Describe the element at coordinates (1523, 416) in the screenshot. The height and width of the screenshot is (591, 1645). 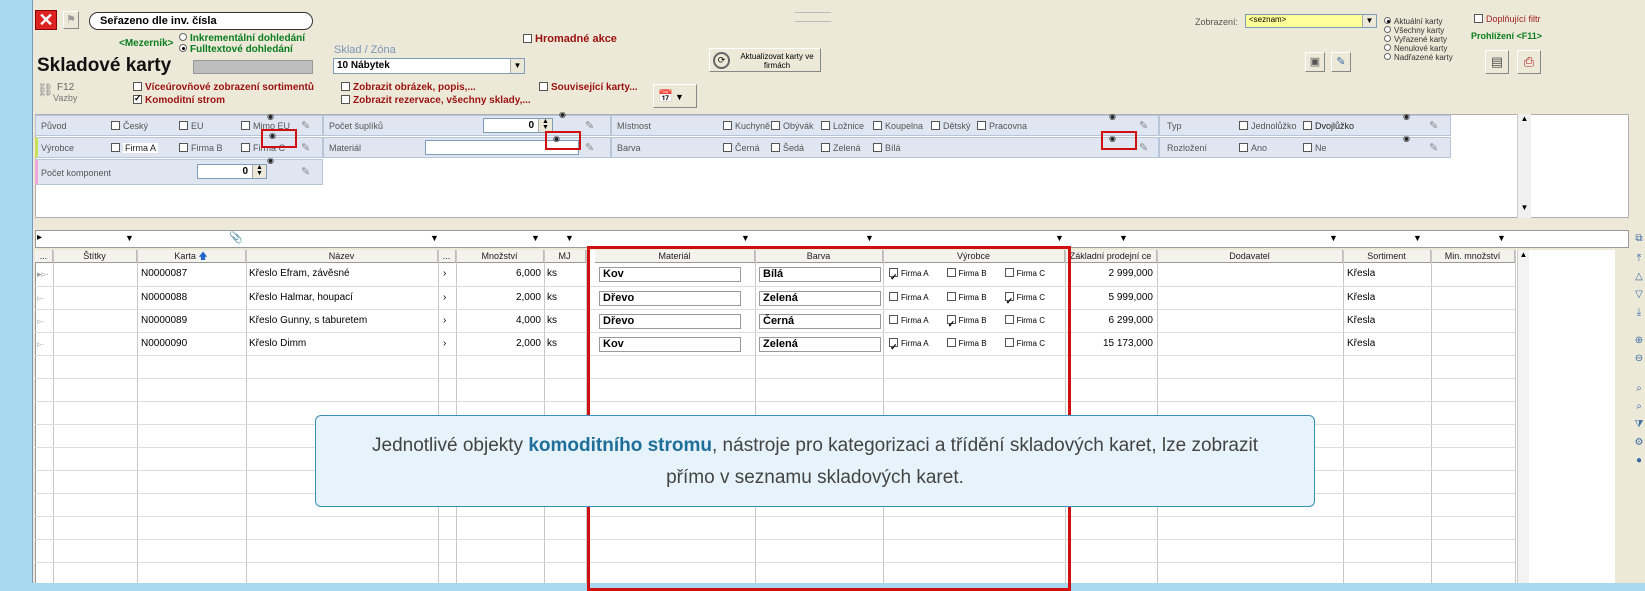
I see `grid-scrollbar: ▲` at that location.